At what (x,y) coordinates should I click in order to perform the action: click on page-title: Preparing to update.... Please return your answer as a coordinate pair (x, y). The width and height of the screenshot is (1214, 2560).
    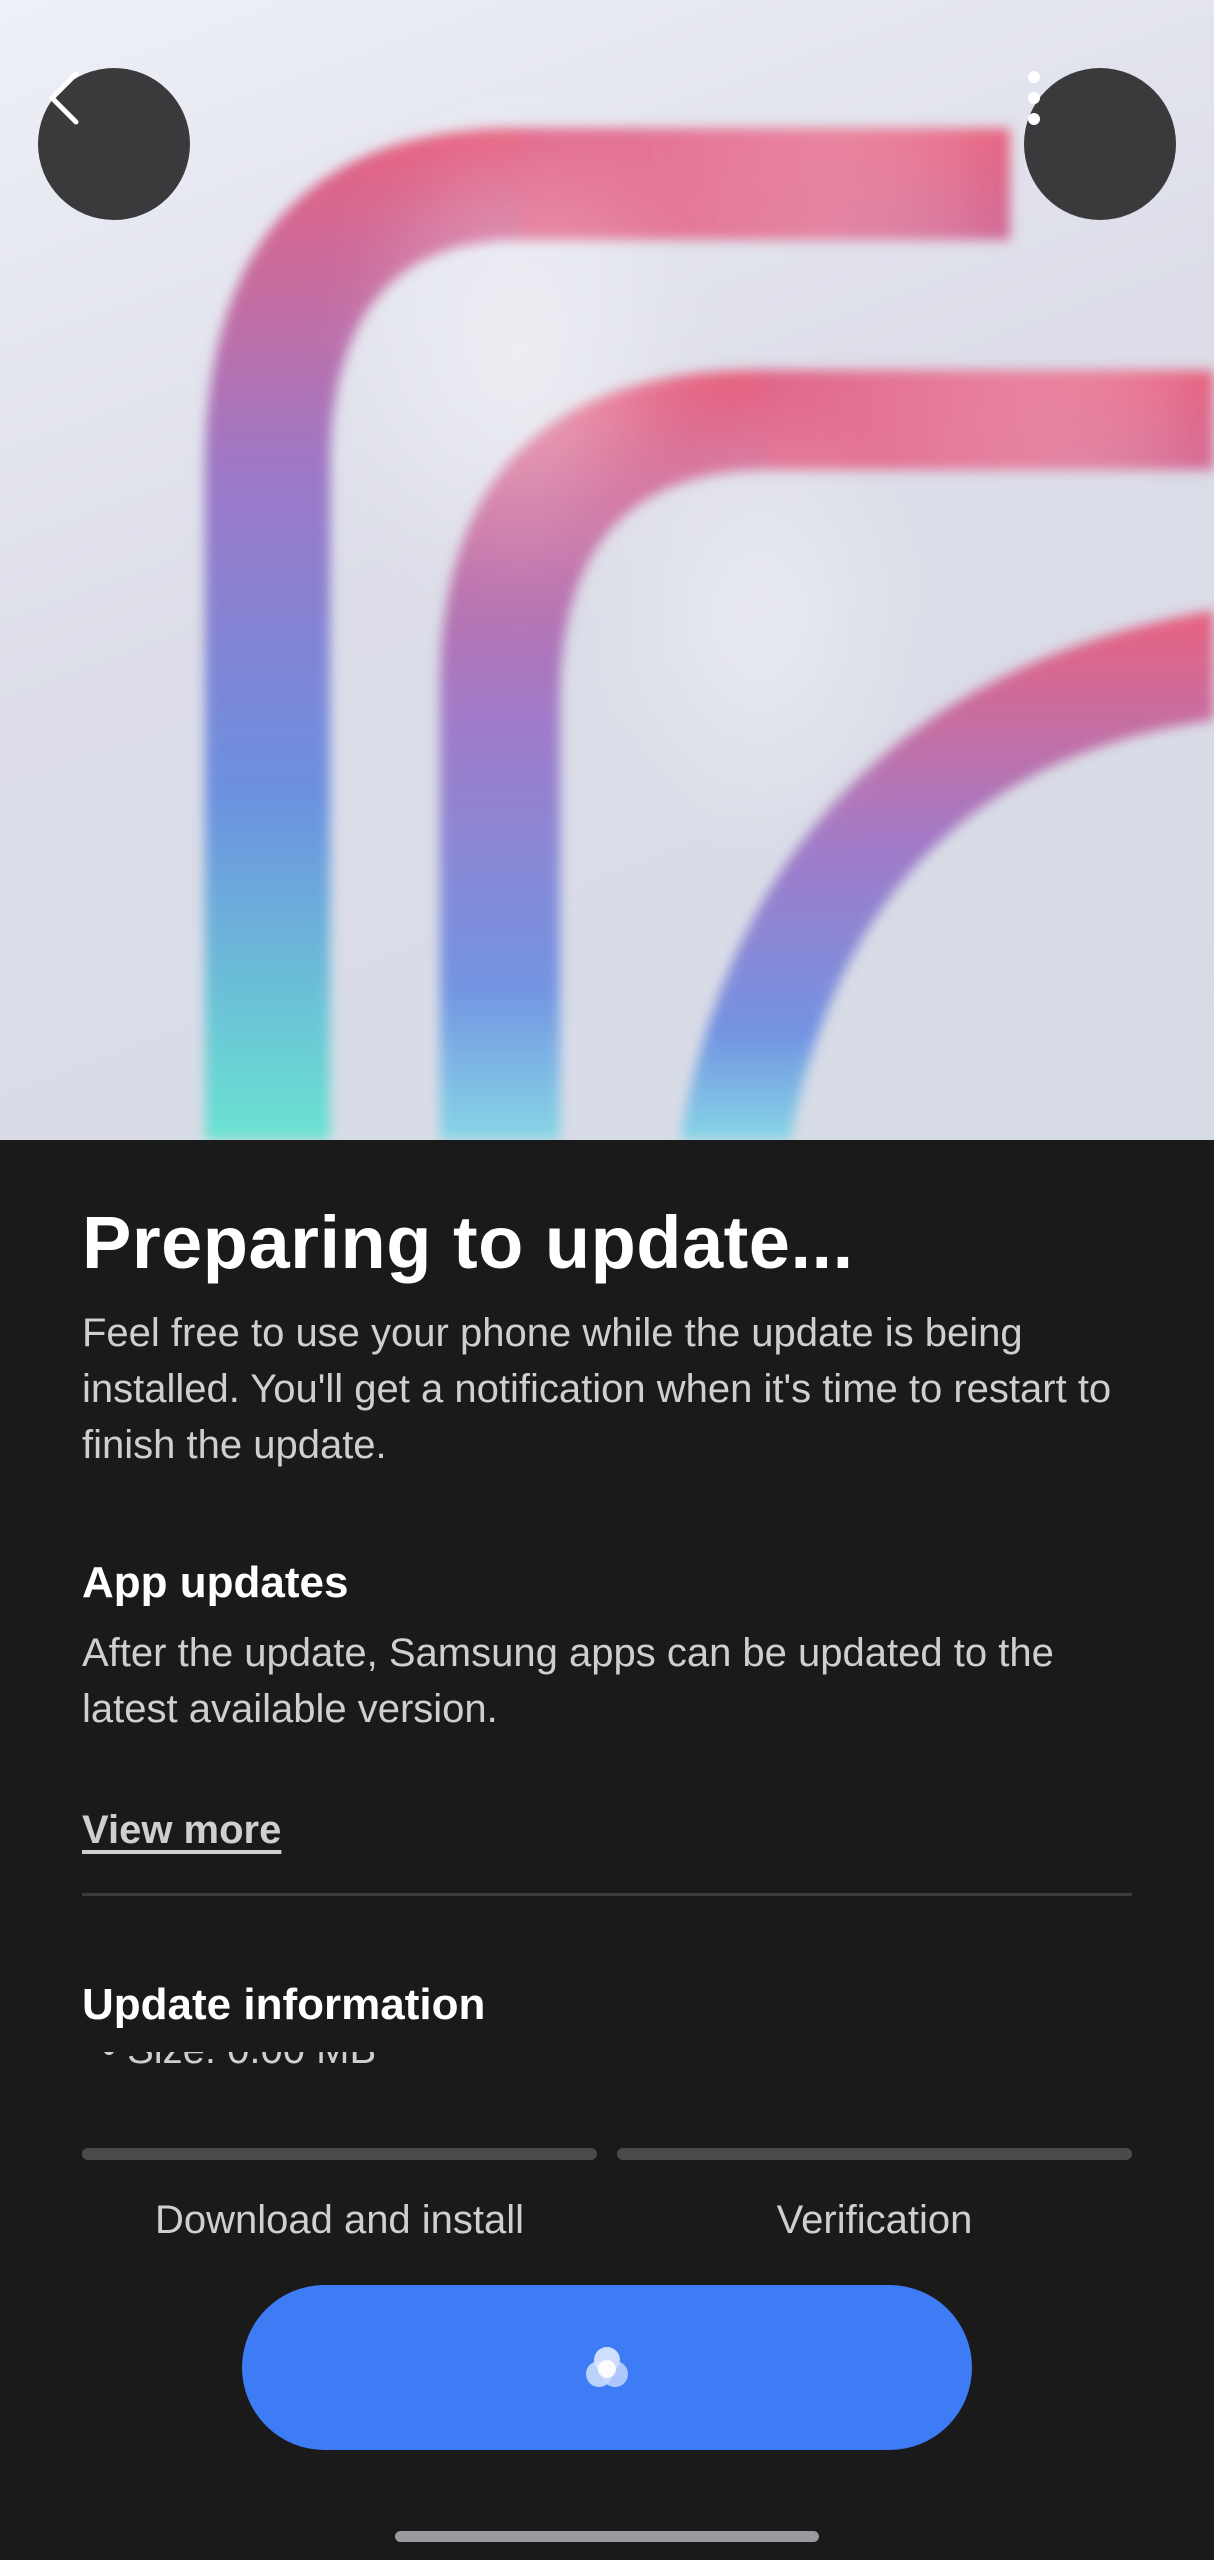
    Looking at the image, I should click on (468, 1242).